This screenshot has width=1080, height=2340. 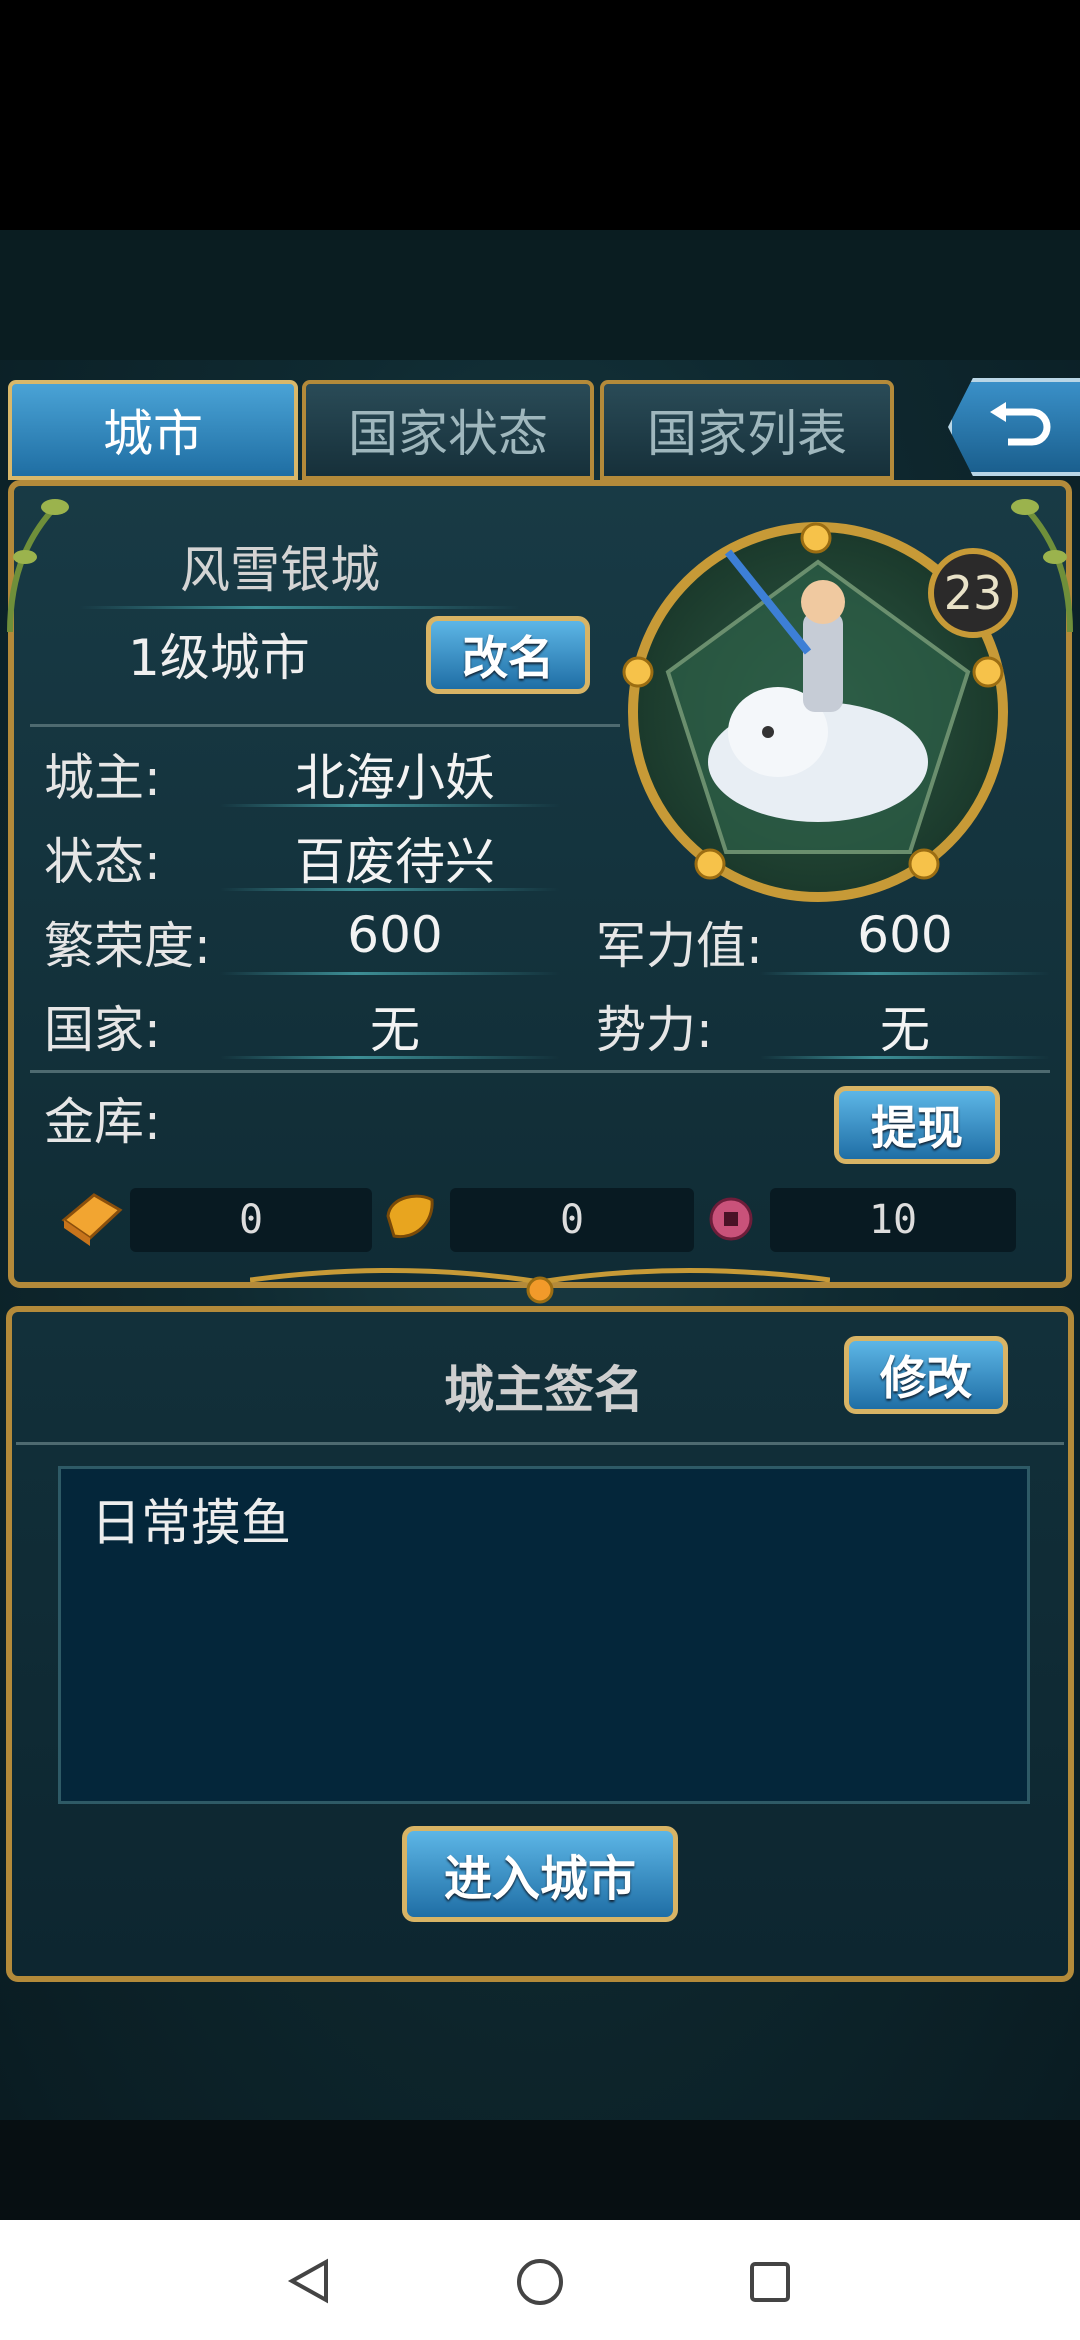 I want to click on status-value: 百废待兴, so click(x=395, y=862).